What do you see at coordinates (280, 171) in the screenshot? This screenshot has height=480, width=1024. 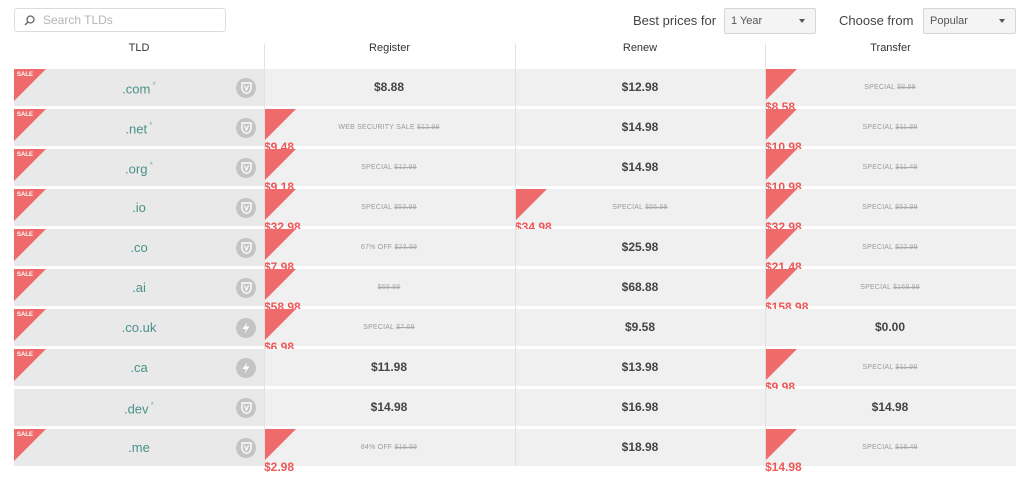 I see `register-price: $9.18` at bounding box center [280, 171].